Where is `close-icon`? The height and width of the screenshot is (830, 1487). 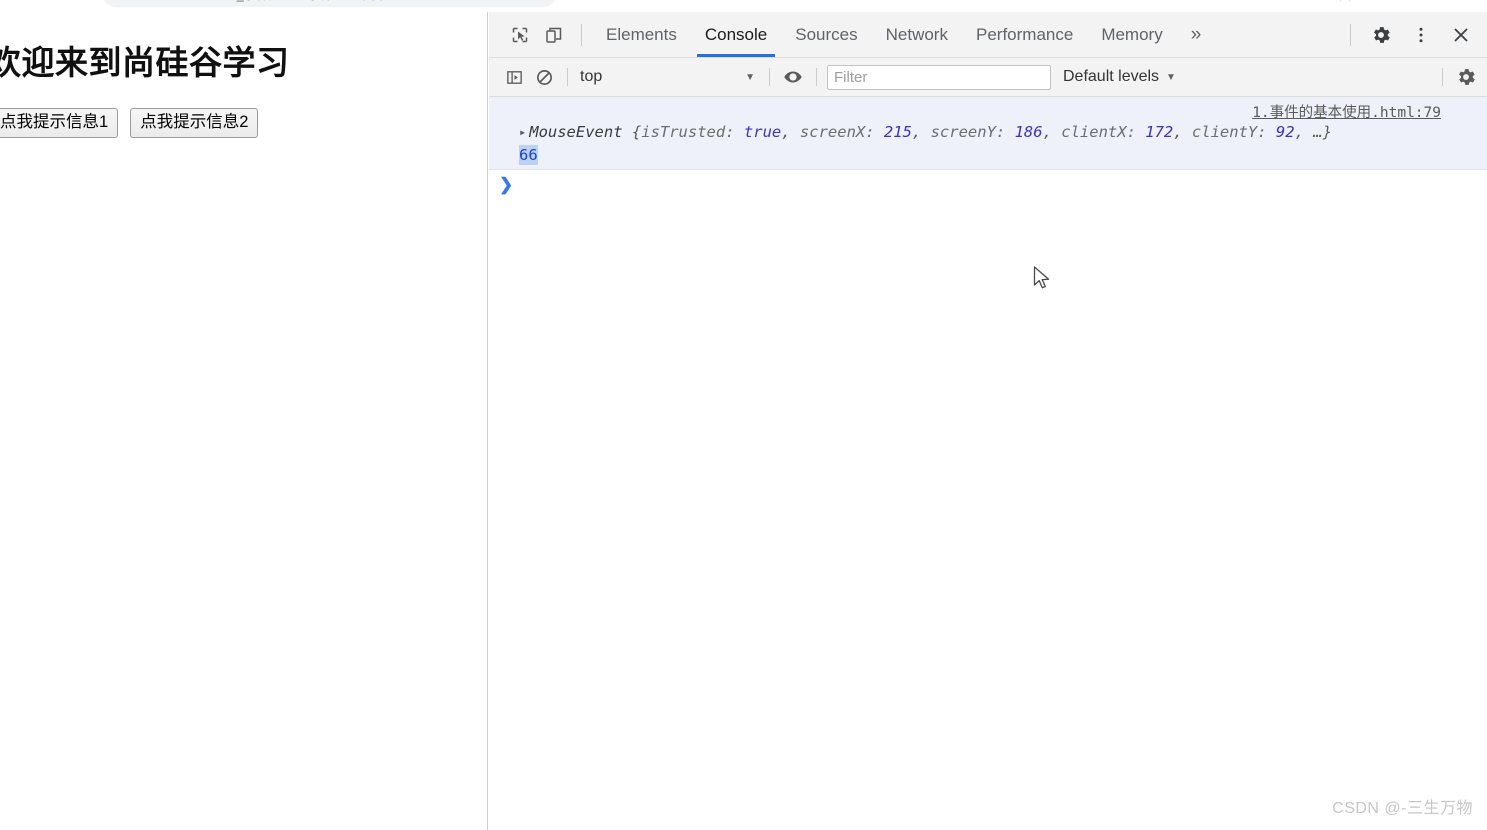
close-icon is located at coordinates (1461, 35).